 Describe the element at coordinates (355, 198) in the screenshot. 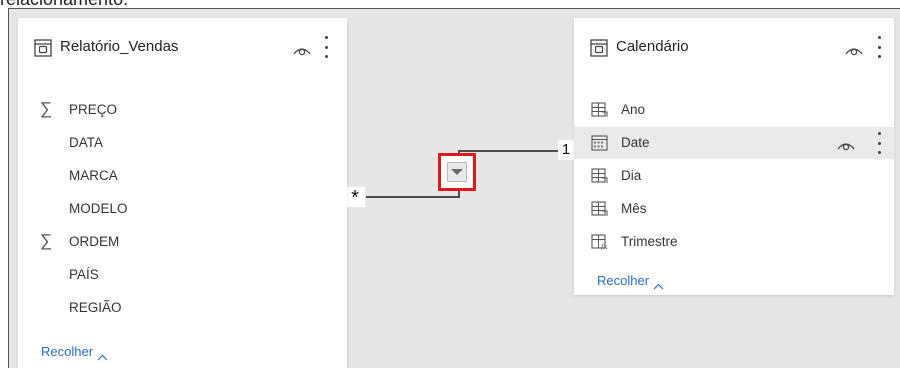

I see `cardinality-many-label: *` at that location.